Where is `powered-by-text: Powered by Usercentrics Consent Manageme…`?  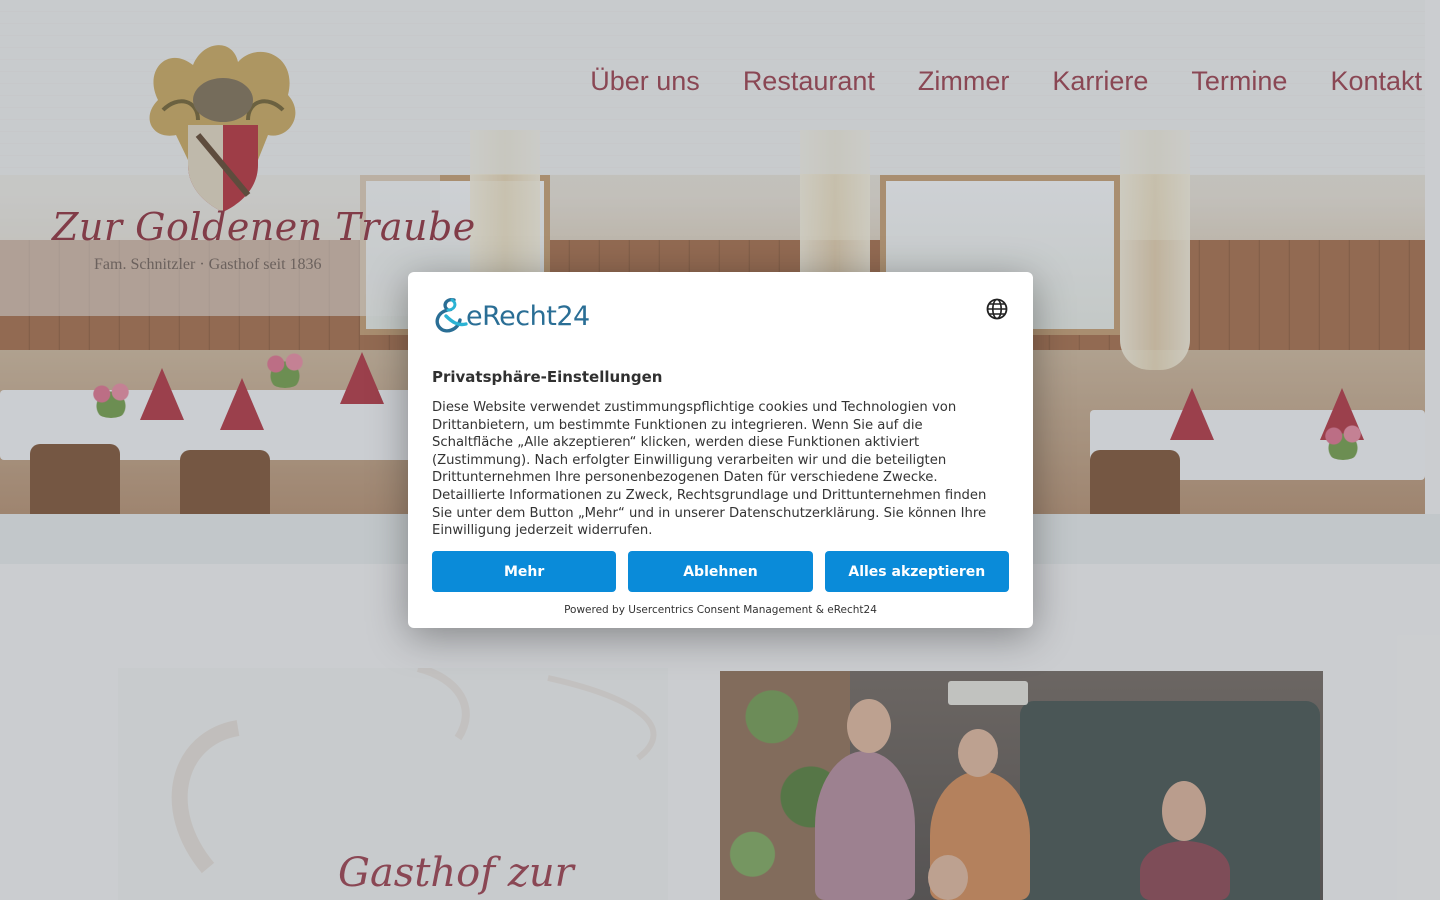
powered-by-text: Powered by Usercentrics Consent Manageme… is located at coordinates (720, 610).